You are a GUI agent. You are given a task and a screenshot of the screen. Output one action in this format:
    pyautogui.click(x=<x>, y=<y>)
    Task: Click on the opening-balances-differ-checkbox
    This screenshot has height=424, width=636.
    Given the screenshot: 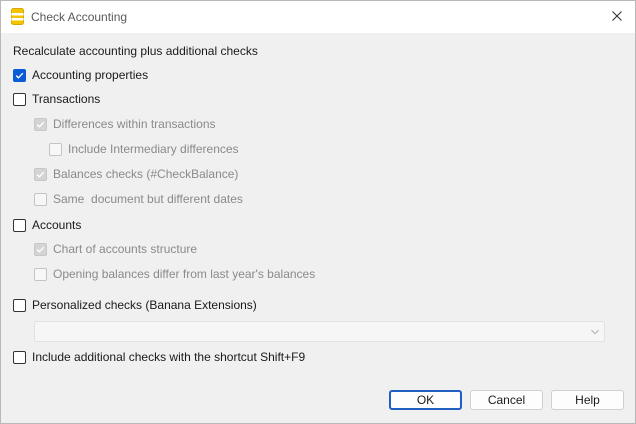 What is the action you would take?
    pyautogui.click(x=40, y=274)
    